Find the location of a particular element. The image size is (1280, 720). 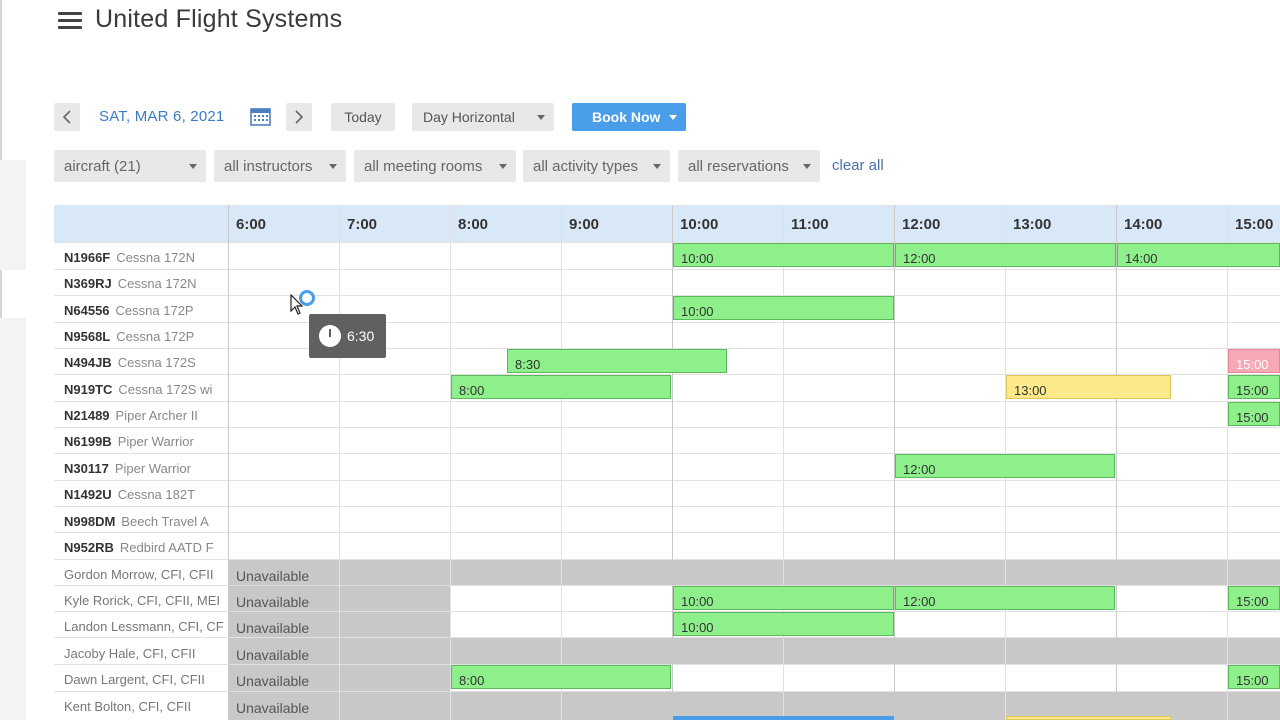

aircraft-model: Beech Travel A is located at coordinates (165, 521).